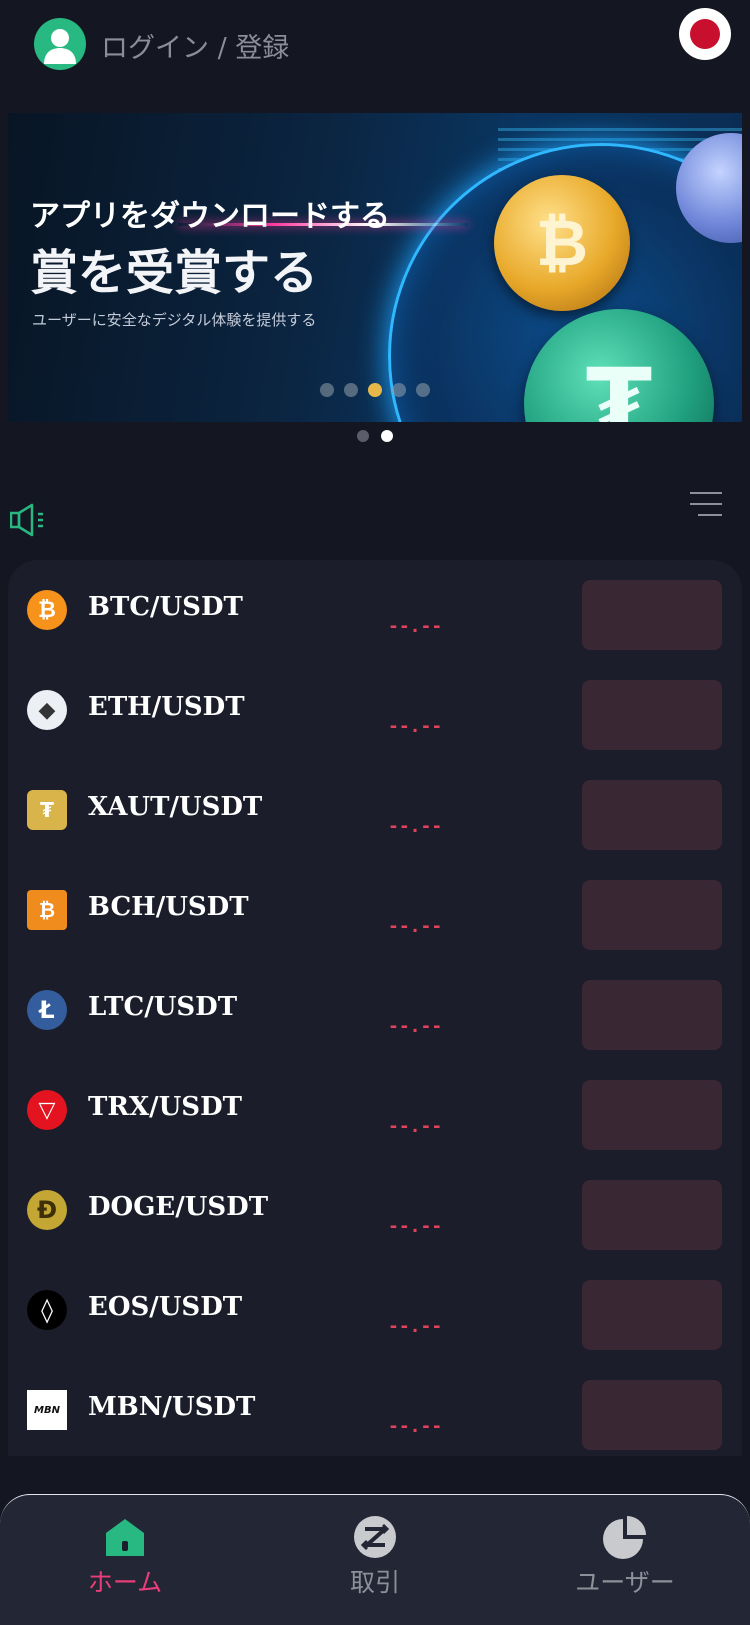 The image size is (750, 1625). Describe the element at coordinates (174, 273) in the screenshot. I see `banner-headline: 賞を受賞する` at that location.